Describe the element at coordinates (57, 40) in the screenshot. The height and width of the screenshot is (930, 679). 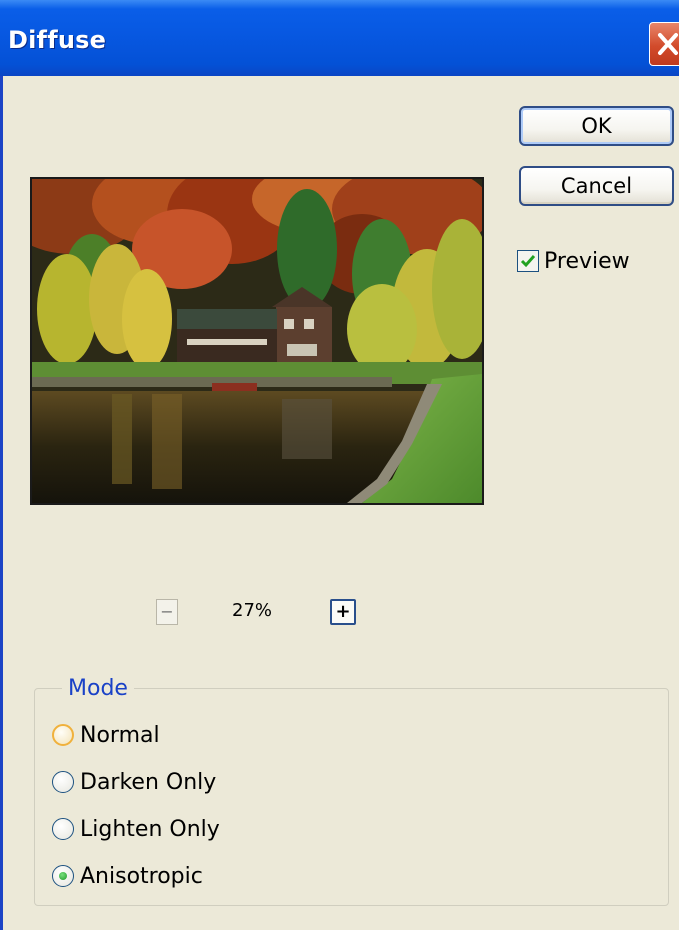
I see `dialog-title: Diffuse` at that location.